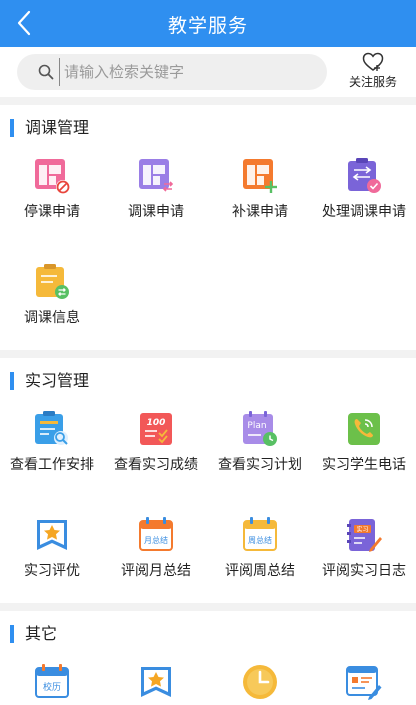 This screenshot has width=416, height=705. Describe the element at coordinates (364, 535) in the screenshot. I see `internship-log-icon: 实习` at that location.